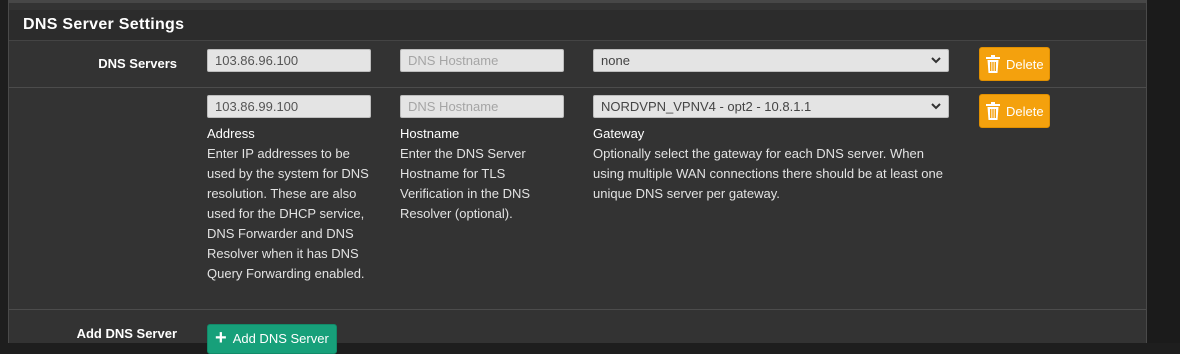 This screenshot has height=354, width=1180. I want to click on gateway-select-2-value: NORDVPN_VPNV4 - opt2 - 10.8.1.1, so click(706, 106).